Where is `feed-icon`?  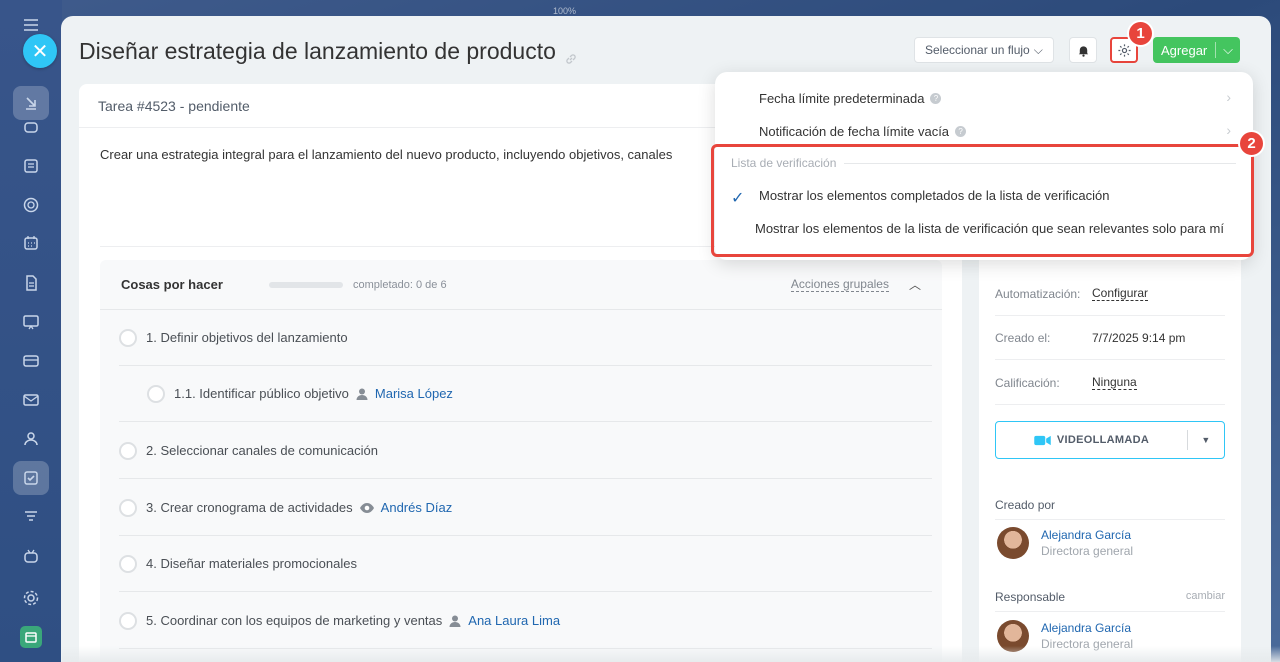 feed-icon is located at coordinates (31, 166).